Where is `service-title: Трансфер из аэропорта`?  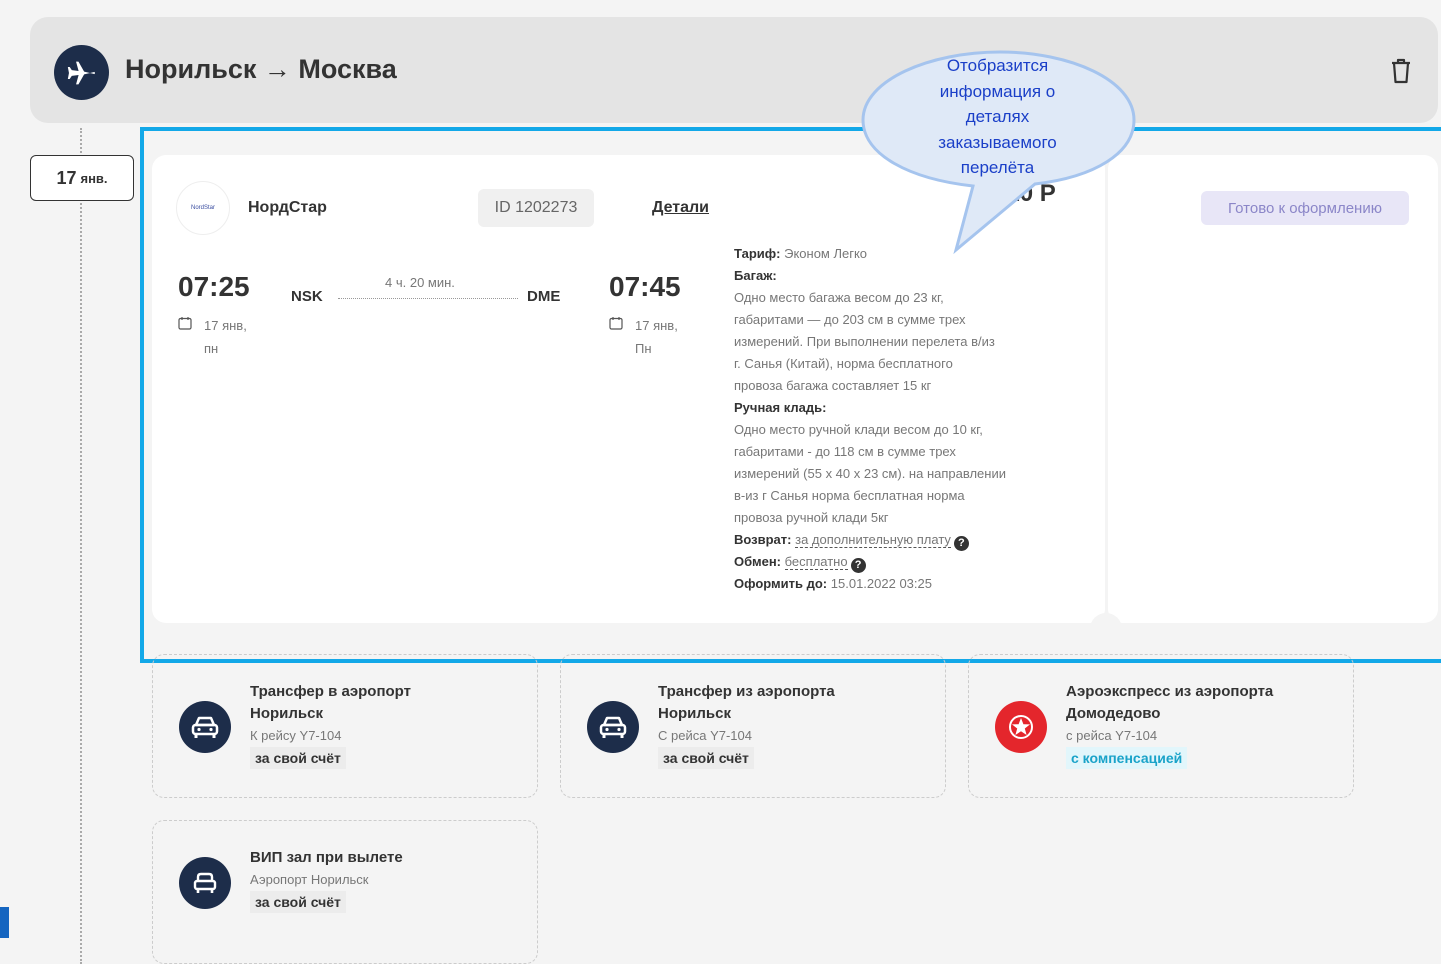
service-title: Трансфер из аэропорта is located at coordinates (746, 691).